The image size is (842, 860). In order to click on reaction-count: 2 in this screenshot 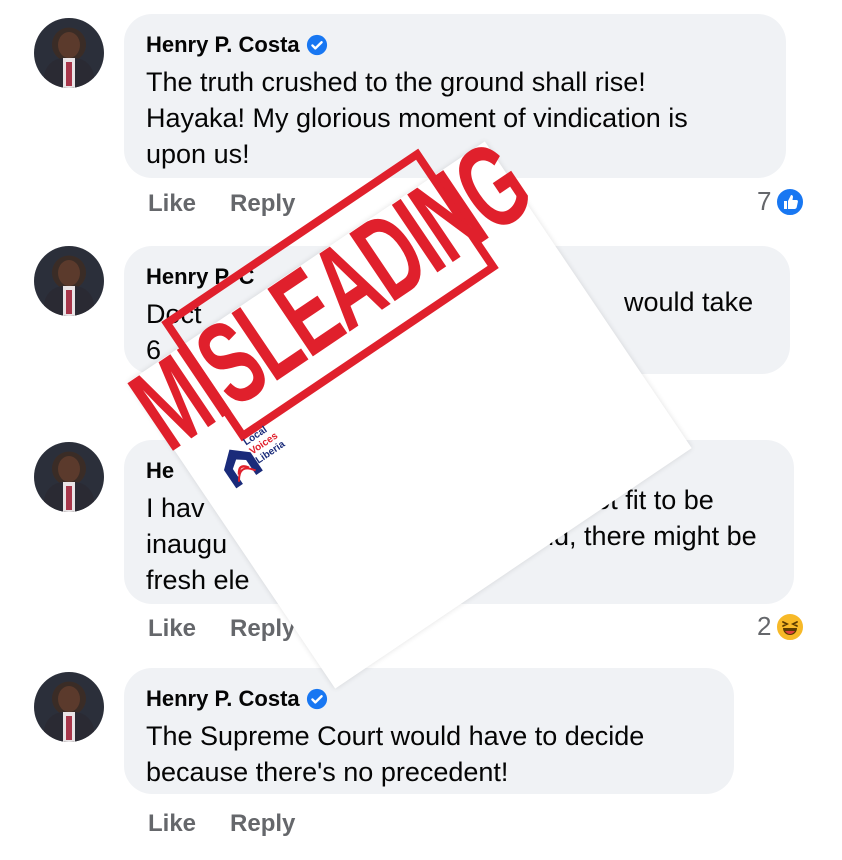, I will do `click(764, 626)`.